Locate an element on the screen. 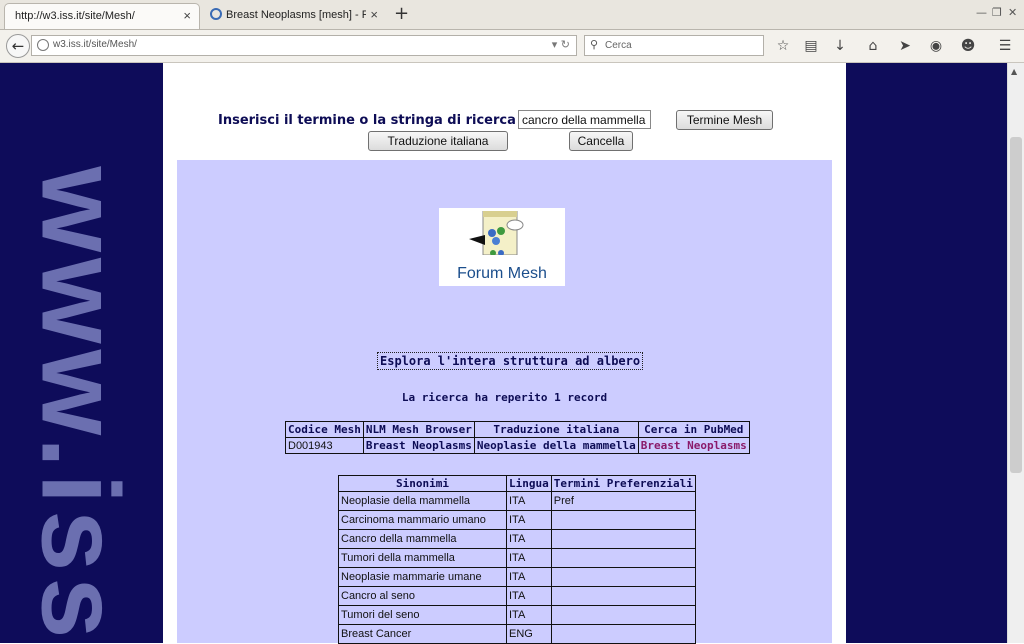  synonym-term: Cancro della mammella is located at coordinates (422, 539).